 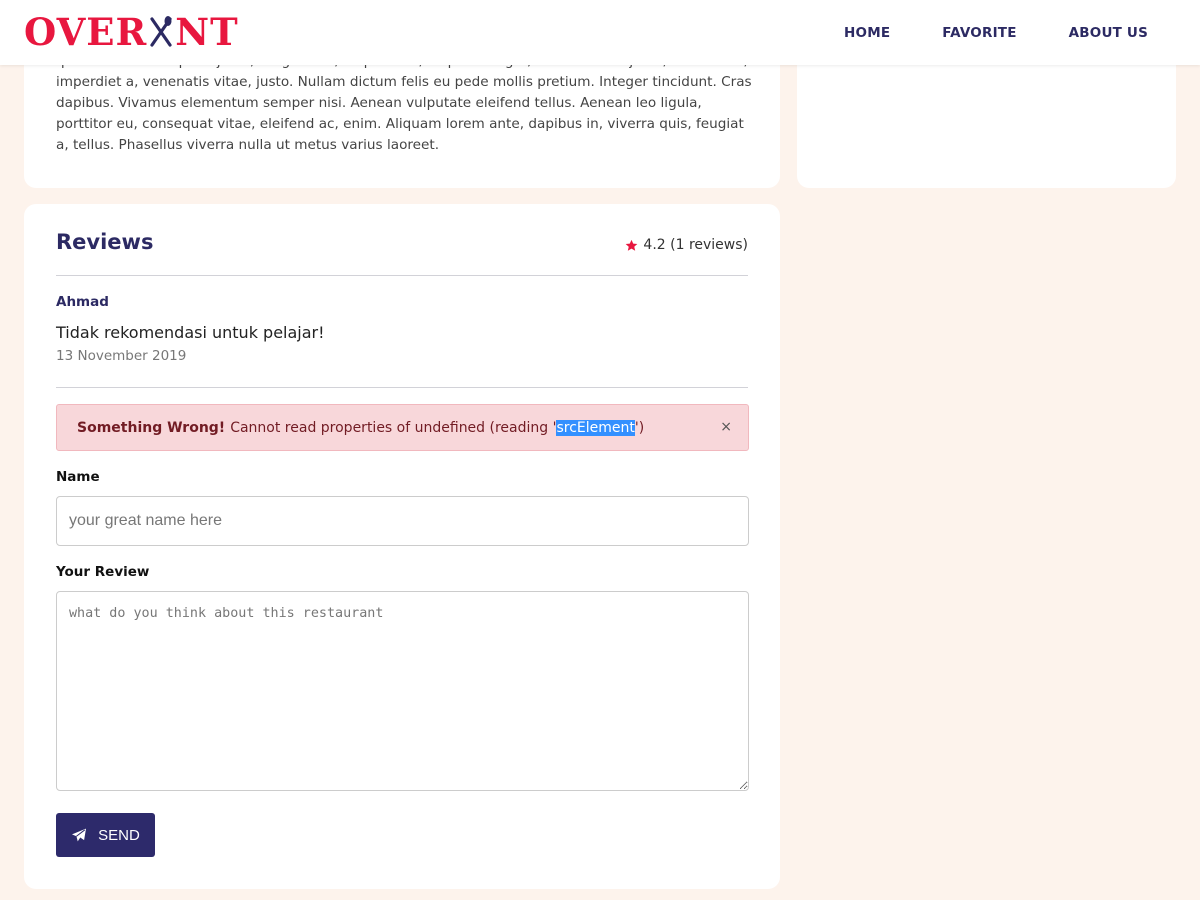 What do you see at coordinates (726, 427) in the screenshot?
I see `close-icon: ×` at bounding box center [726, 427].